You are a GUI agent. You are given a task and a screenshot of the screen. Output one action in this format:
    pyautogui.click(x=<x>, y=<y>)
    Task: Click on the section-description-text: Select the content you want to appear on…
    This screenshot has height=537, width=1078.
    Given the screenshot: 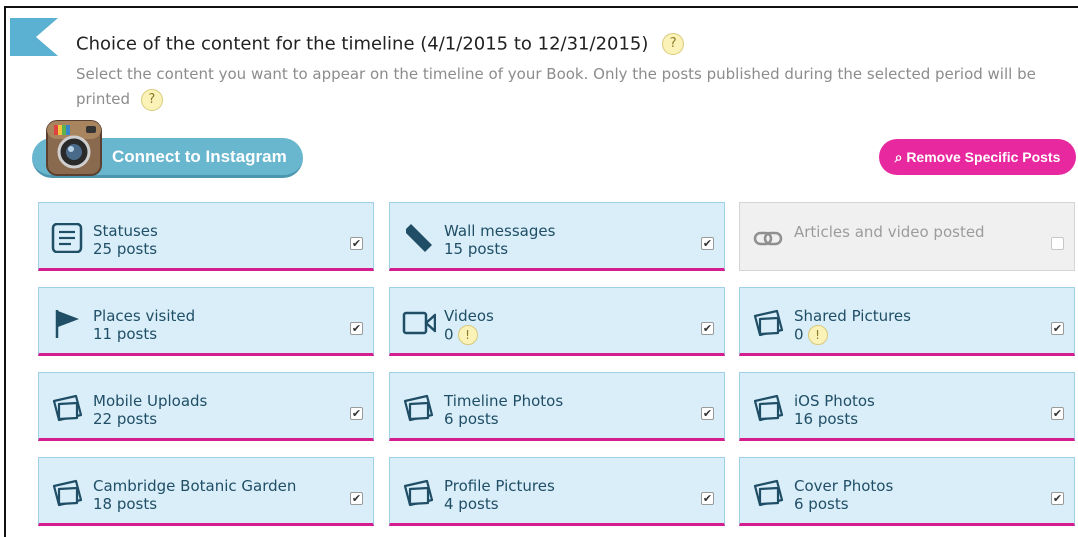 What is the action you would take?
    pyautogui.click(x=556, y=86)
    